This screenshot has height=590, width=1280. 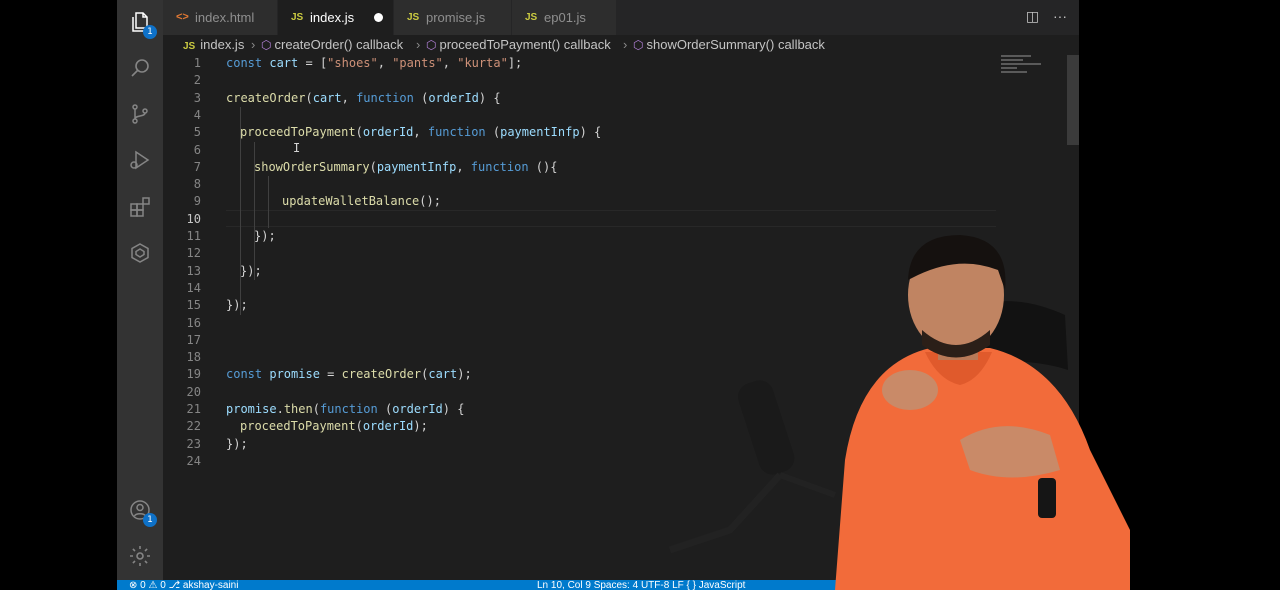 What do you see at coordinates (197, 132) in the screenshot?
I see `line-number: 5` at bounding box center [197, 132].